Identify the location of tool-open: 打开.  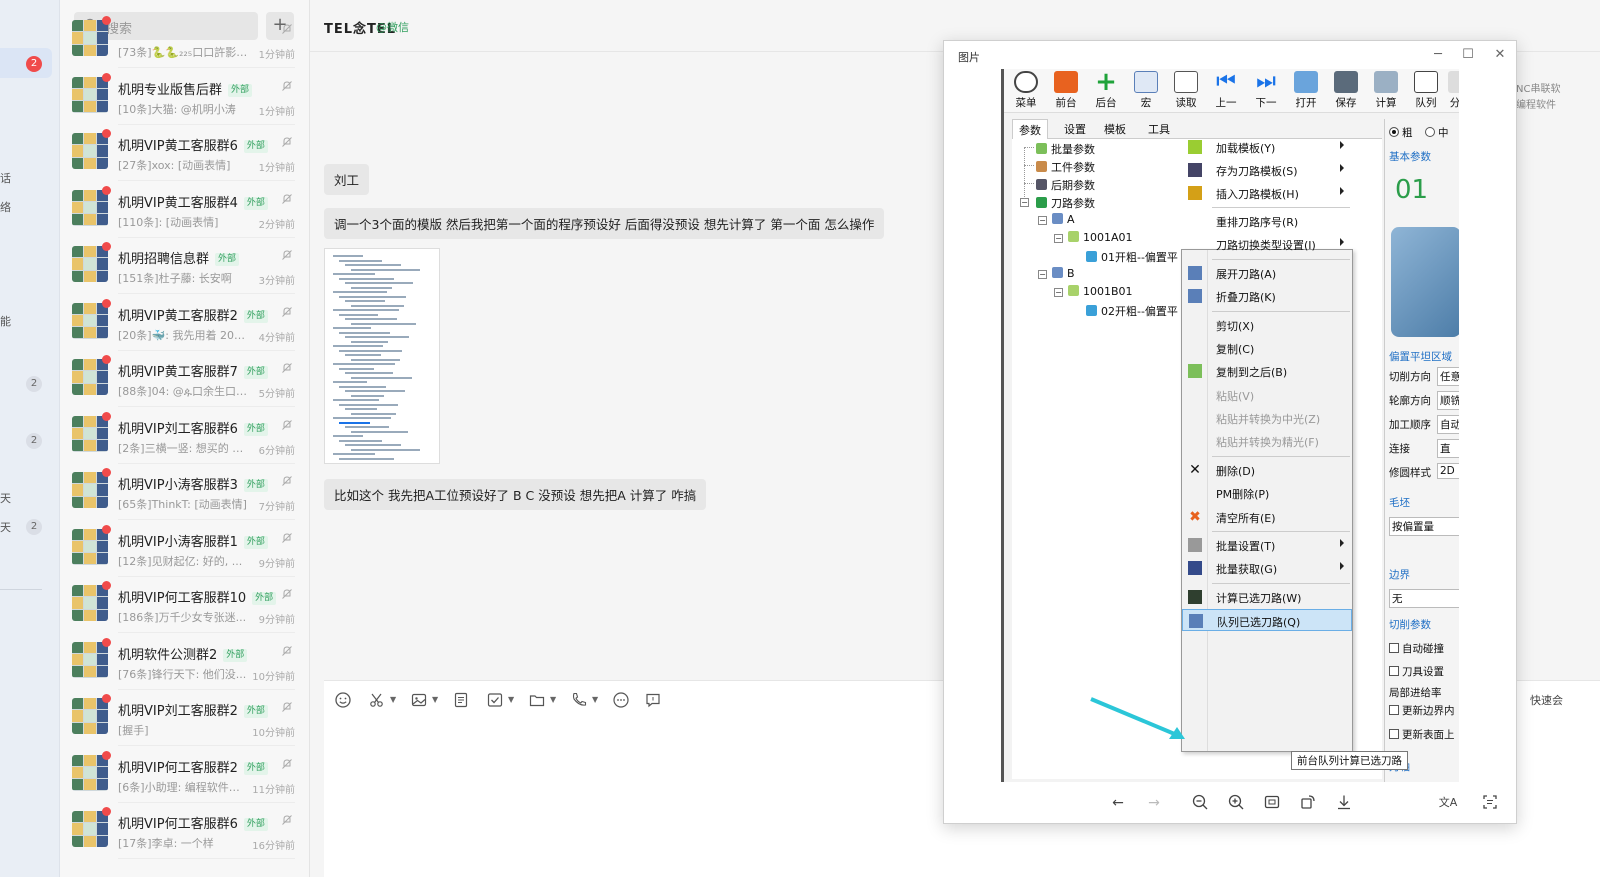
(1306, 91).